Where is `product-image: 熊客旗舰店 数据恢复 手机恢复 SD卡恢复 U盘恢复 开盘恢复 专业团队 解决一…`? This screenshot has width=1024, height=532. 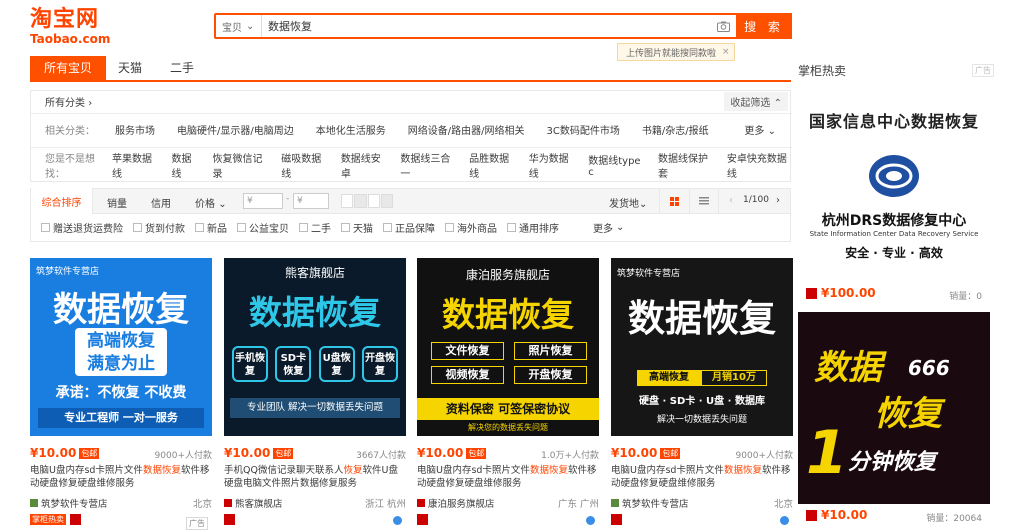
product-image: 熊客旗舰店 数据恢复 手机恢复 SD卡恢复 U盘恢复 开盘恢复 专业团队 解决一… is located at coordinates (315, 347).